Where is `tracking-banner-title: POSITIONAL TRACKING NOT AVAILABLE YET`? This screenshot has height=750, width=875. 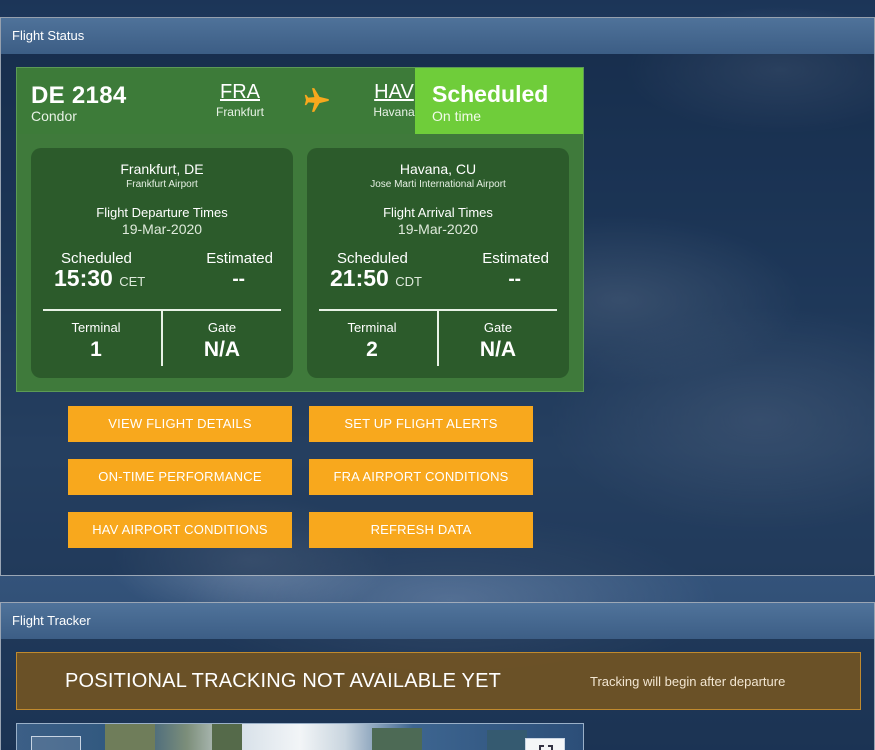 tracking-banner-title: POSITIONAL TRACKING NOT AVAILABLE YET is located at coordinates (283, 681).